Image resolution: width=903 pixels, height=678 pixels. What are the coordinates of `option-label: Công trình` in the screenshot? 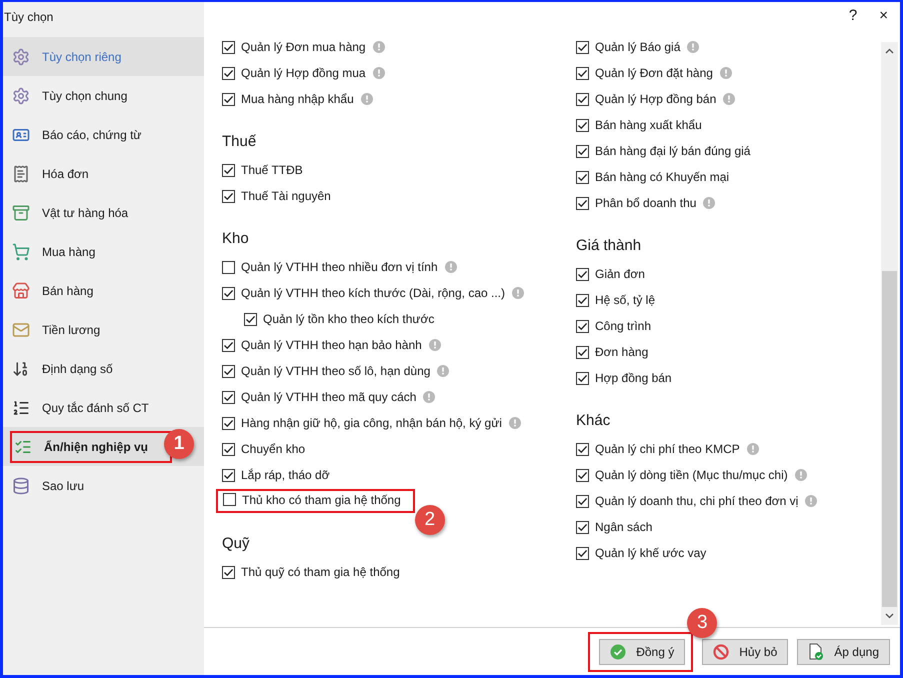 It's located at (623, 326).